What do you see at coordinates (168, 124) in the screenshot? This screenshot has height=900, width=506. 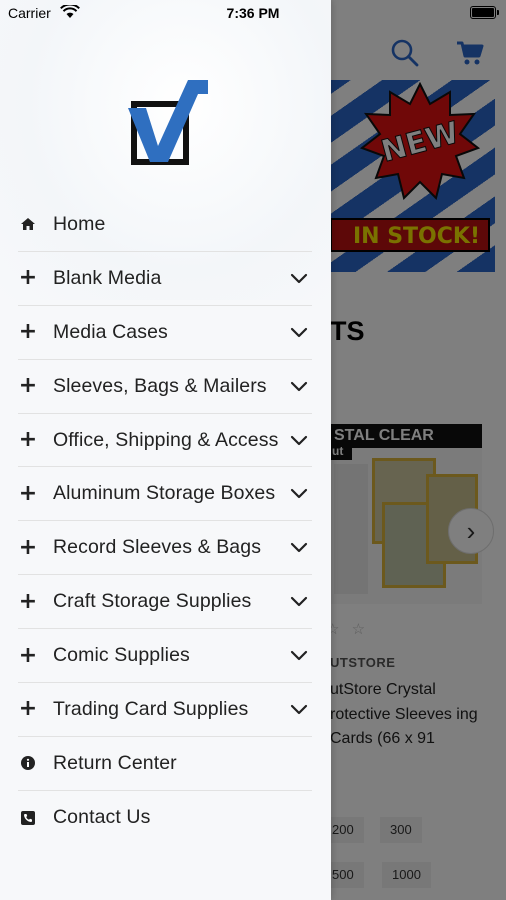 I see `checkmark-box-logo` at bounding box center [168, 124].